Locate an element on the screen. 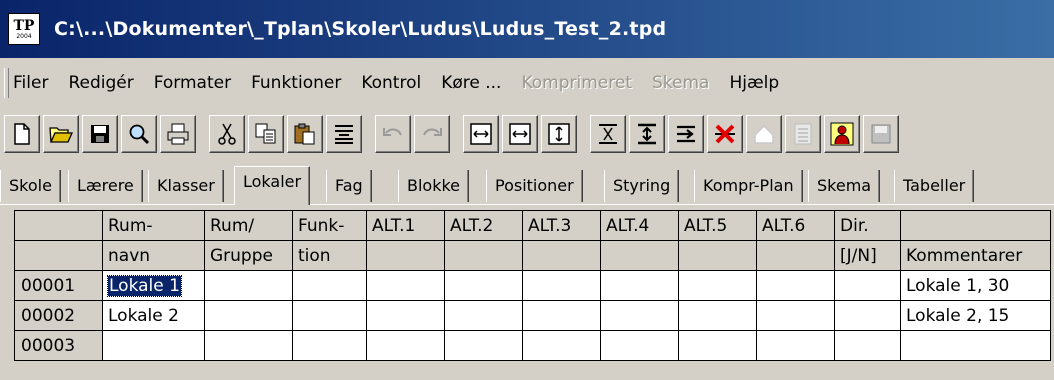  menu-kontrol: Kontrol is located at coordinates (391, 83).